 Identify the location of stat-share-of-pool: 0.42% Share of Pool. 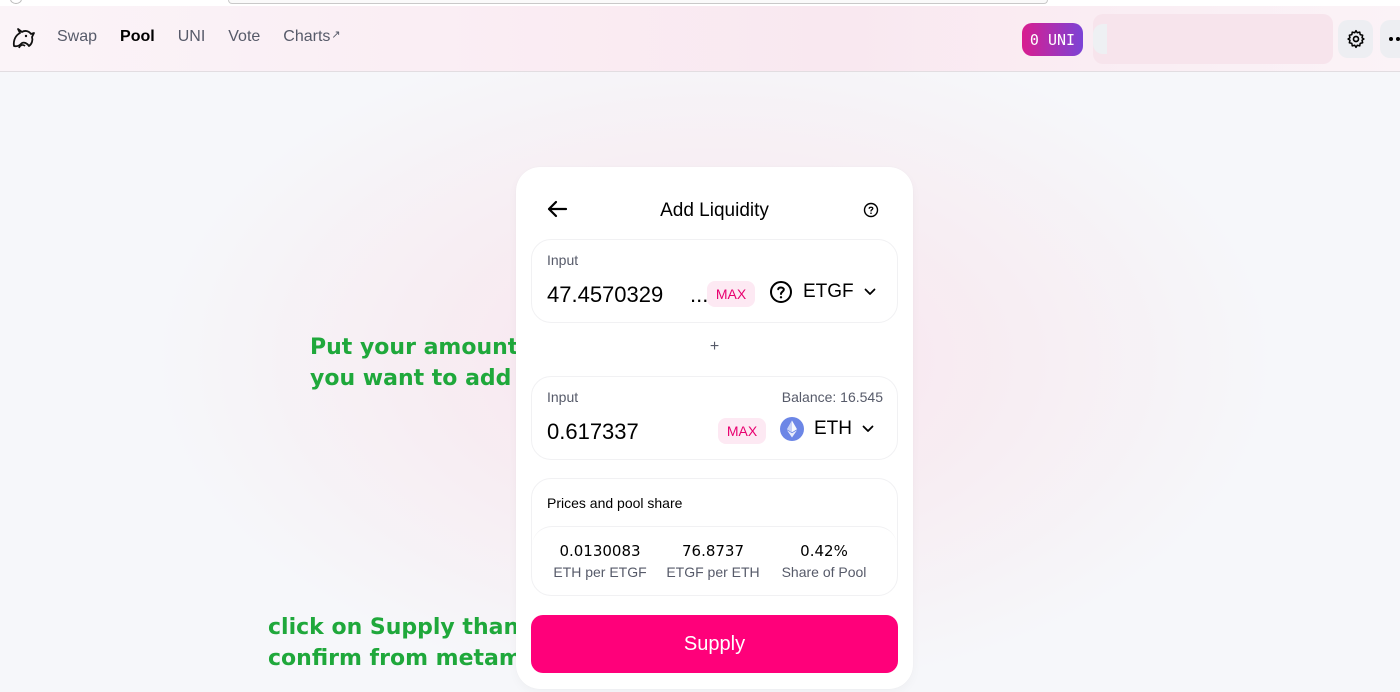
(824, 561).